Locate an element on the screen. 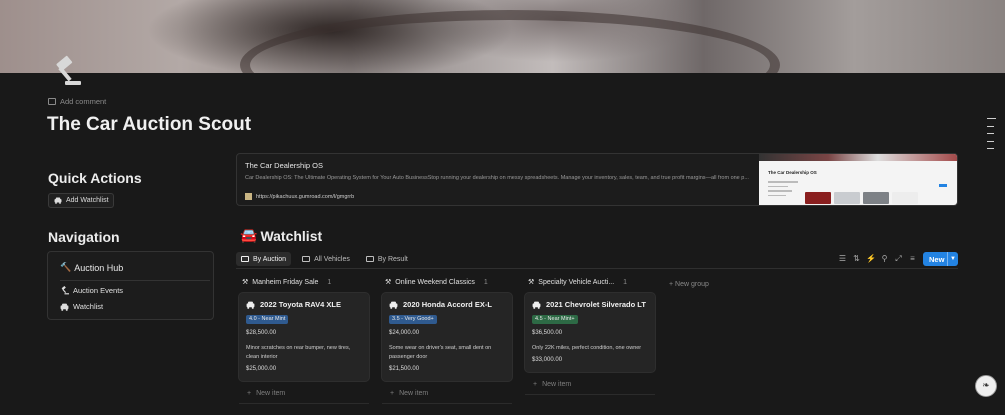 This screenshot has height=415, width=1005. tab-all-vehicles: All Vehicles is located at coordinates (326, 259).